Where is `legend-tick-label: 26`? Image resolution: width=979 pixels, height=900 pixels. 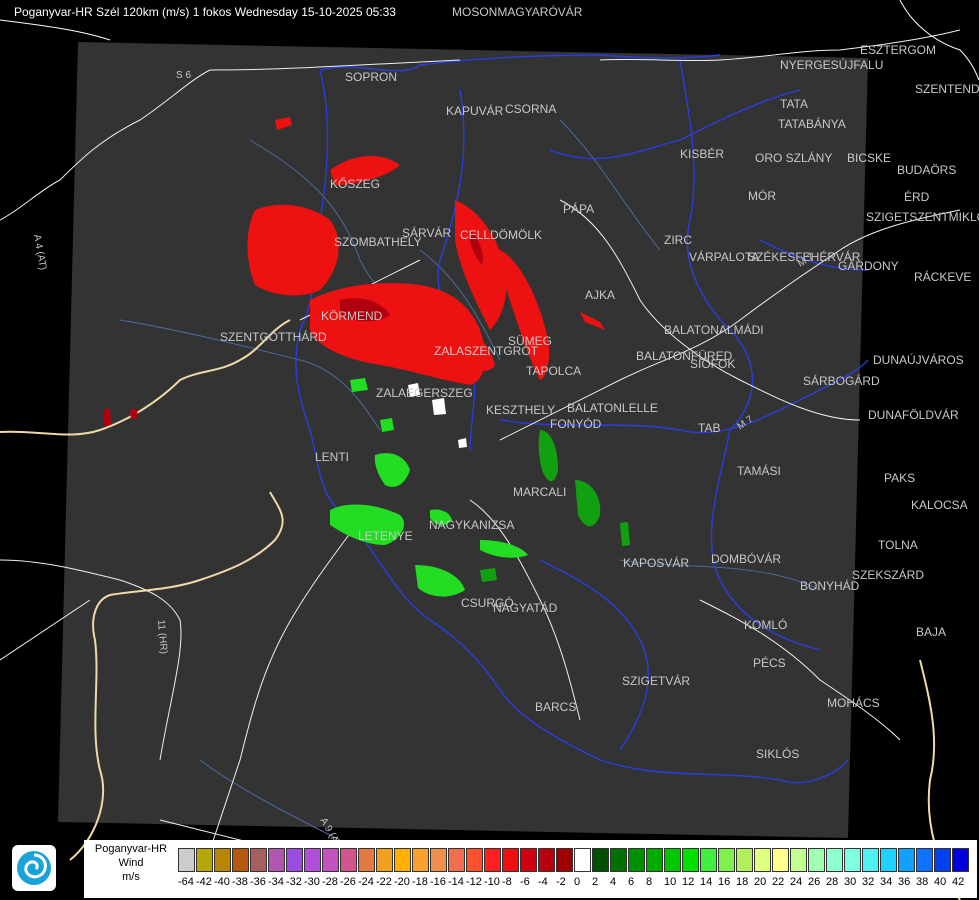
legend-tick-label: 26 is located at coordinates (814, 882).